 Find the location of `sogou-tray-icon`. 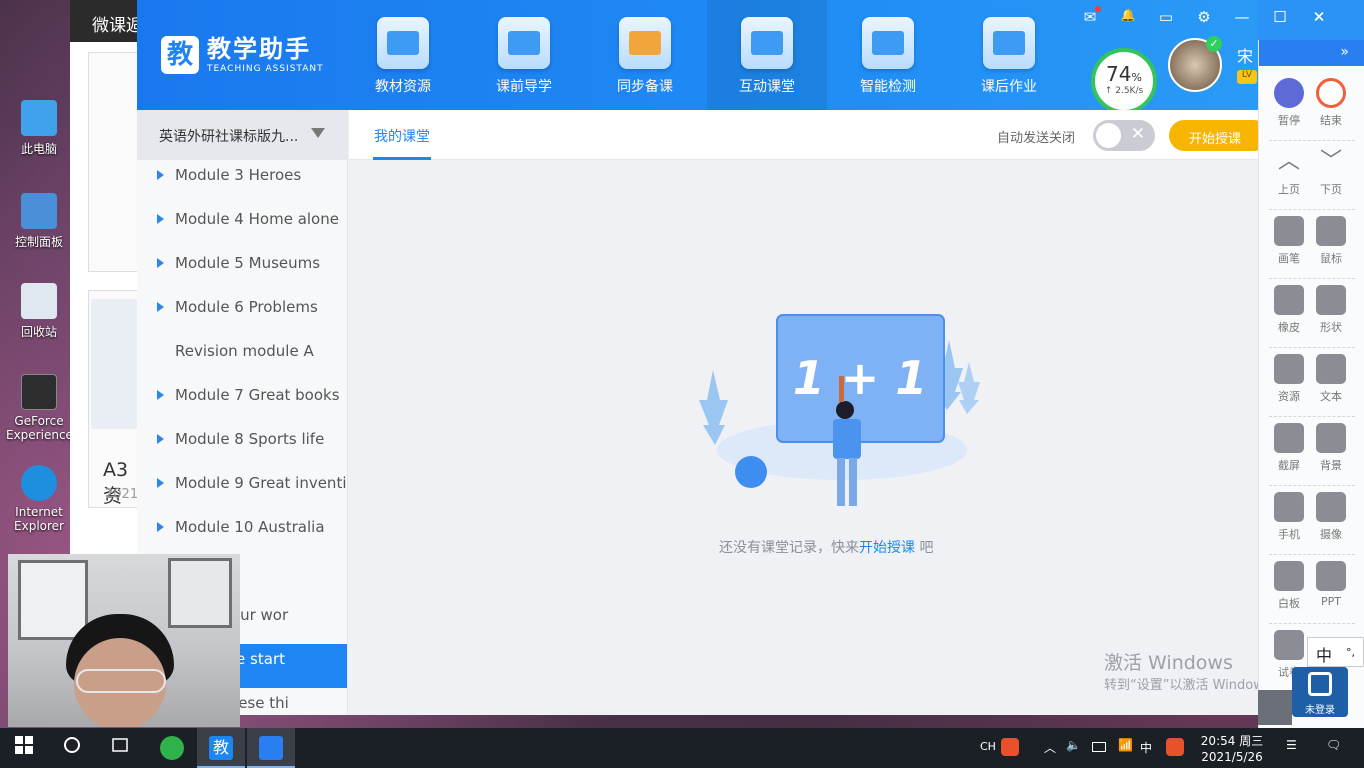

sogou-tray-icon is located at coordinates (1175, 747).